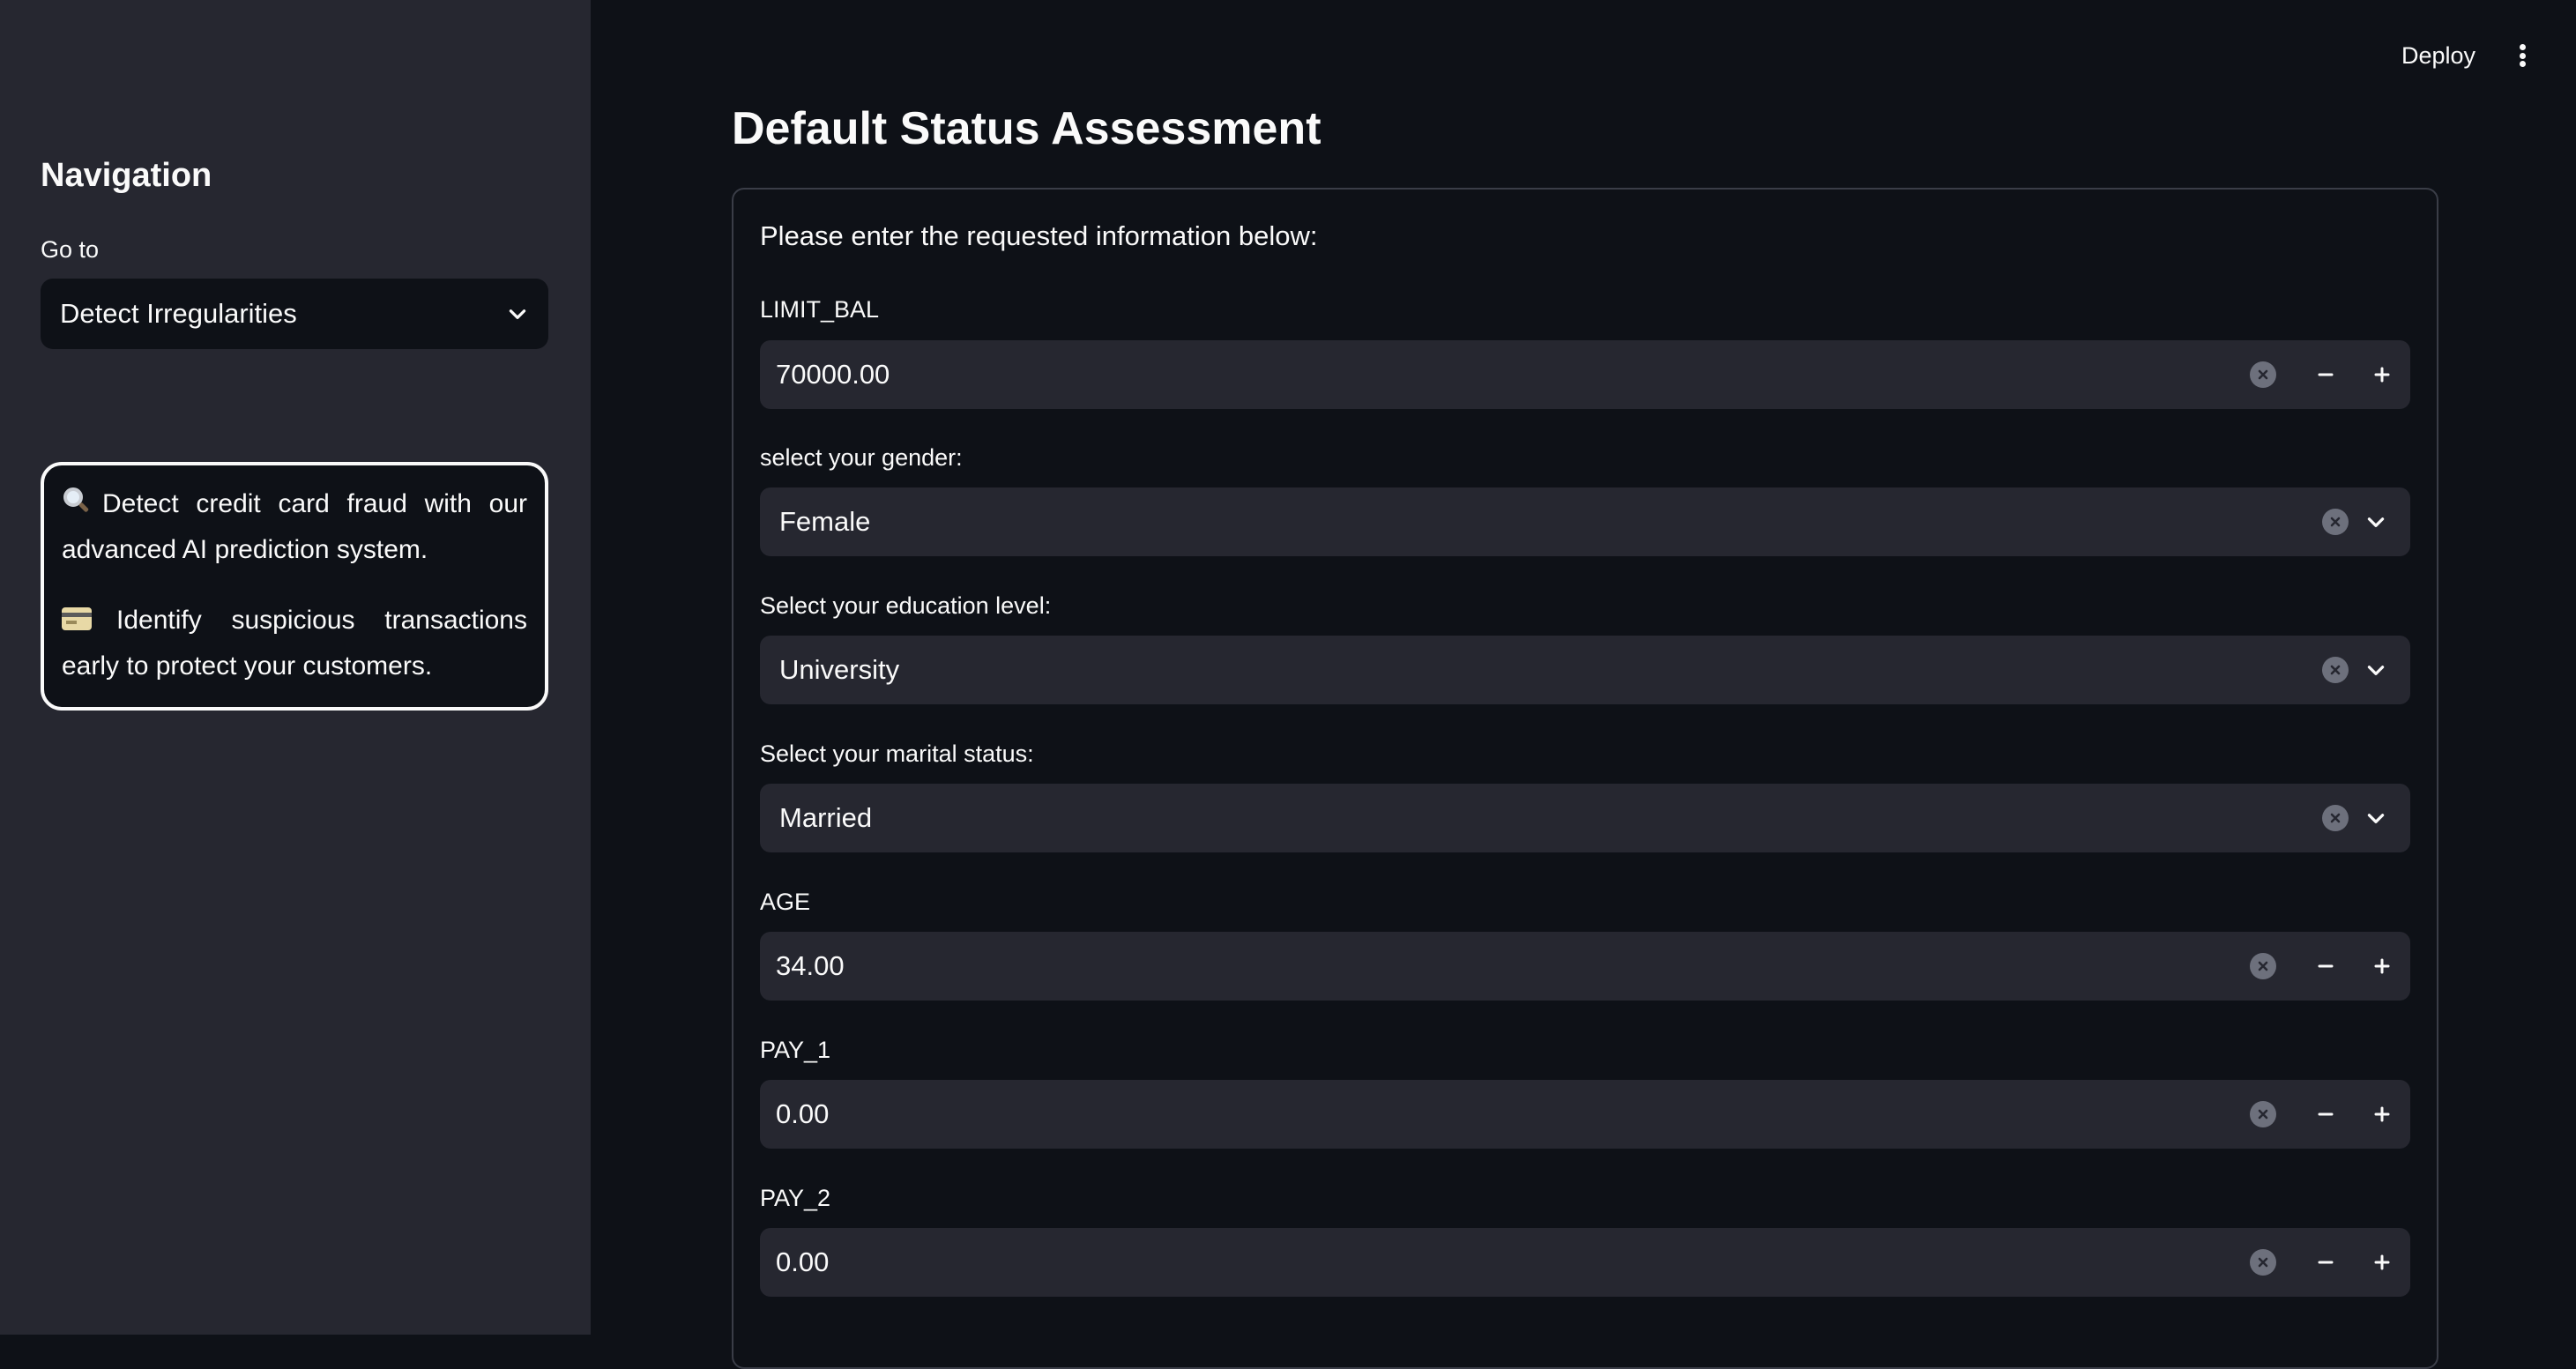 This screenshot has height=1369, width=2576. I want to click on limit-bal-input: 70000.00, so click(1585, 374).